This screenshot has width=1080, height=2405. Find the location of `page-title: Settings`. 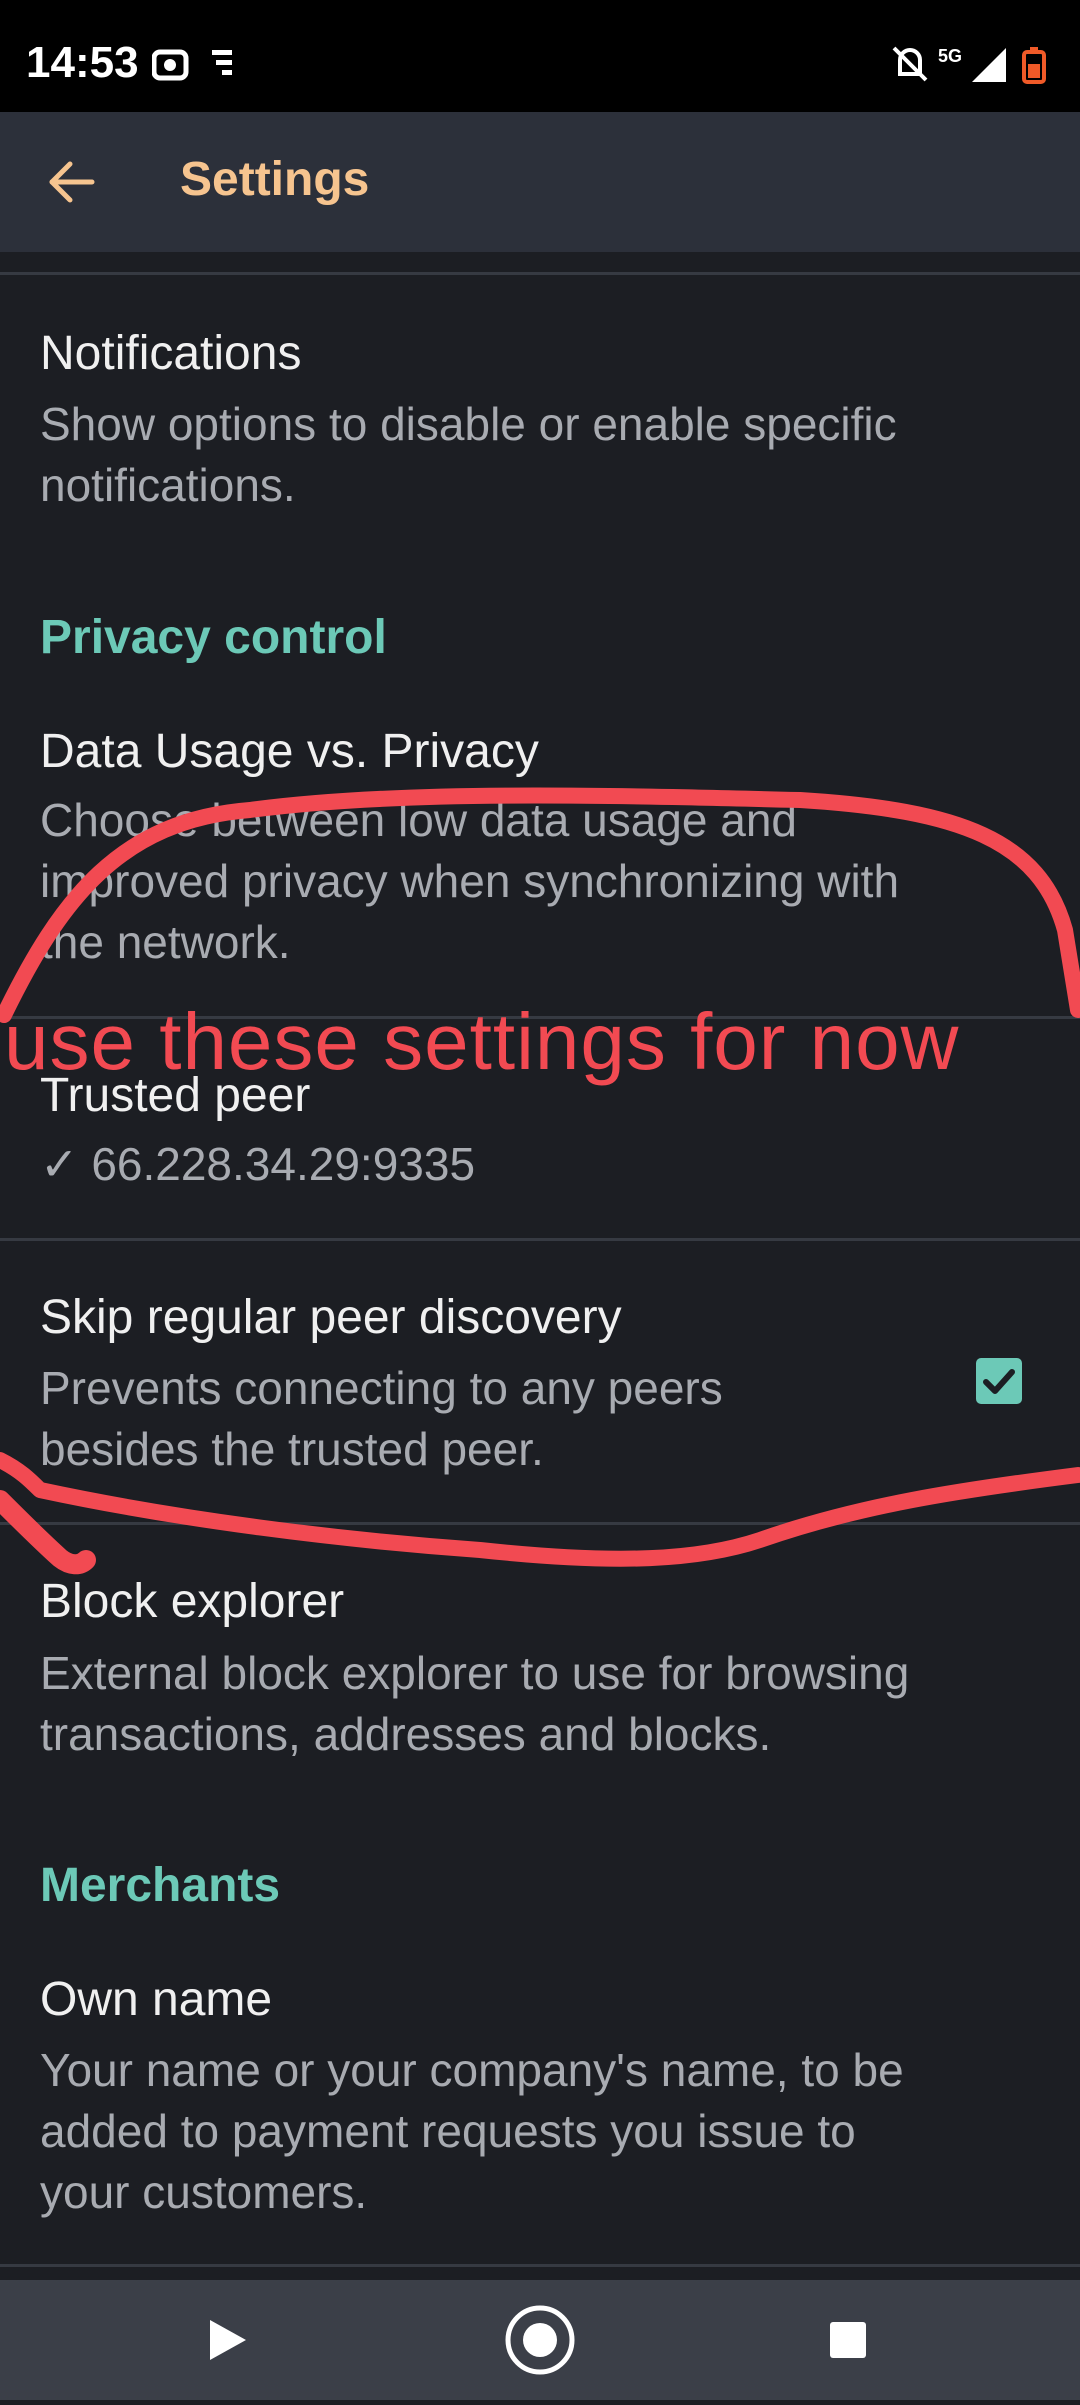

page-title: Settings is located at coordinates (275, 179).